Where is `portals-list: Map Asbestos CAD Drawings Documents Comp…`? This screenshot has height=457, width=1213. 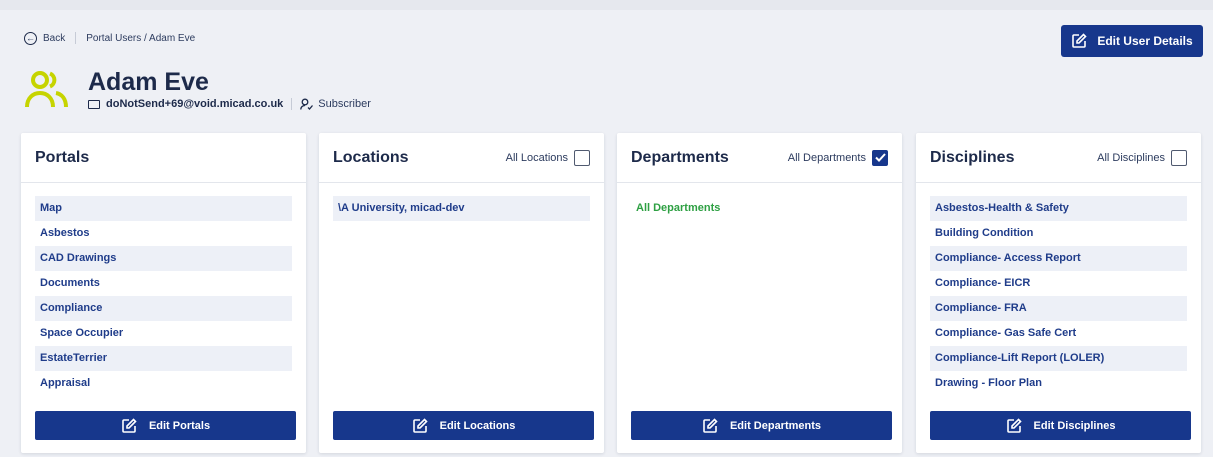
portals-list: Map Asbestos CAD Drawings Documents Comp… is located at coordinates (163, 289).